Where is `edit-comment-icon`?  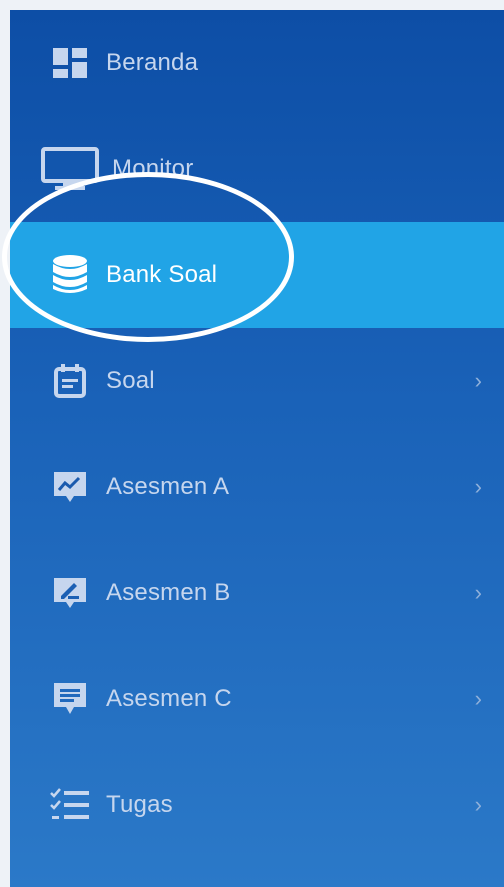
edit-comment-icon is located at coordinates (70, 593).